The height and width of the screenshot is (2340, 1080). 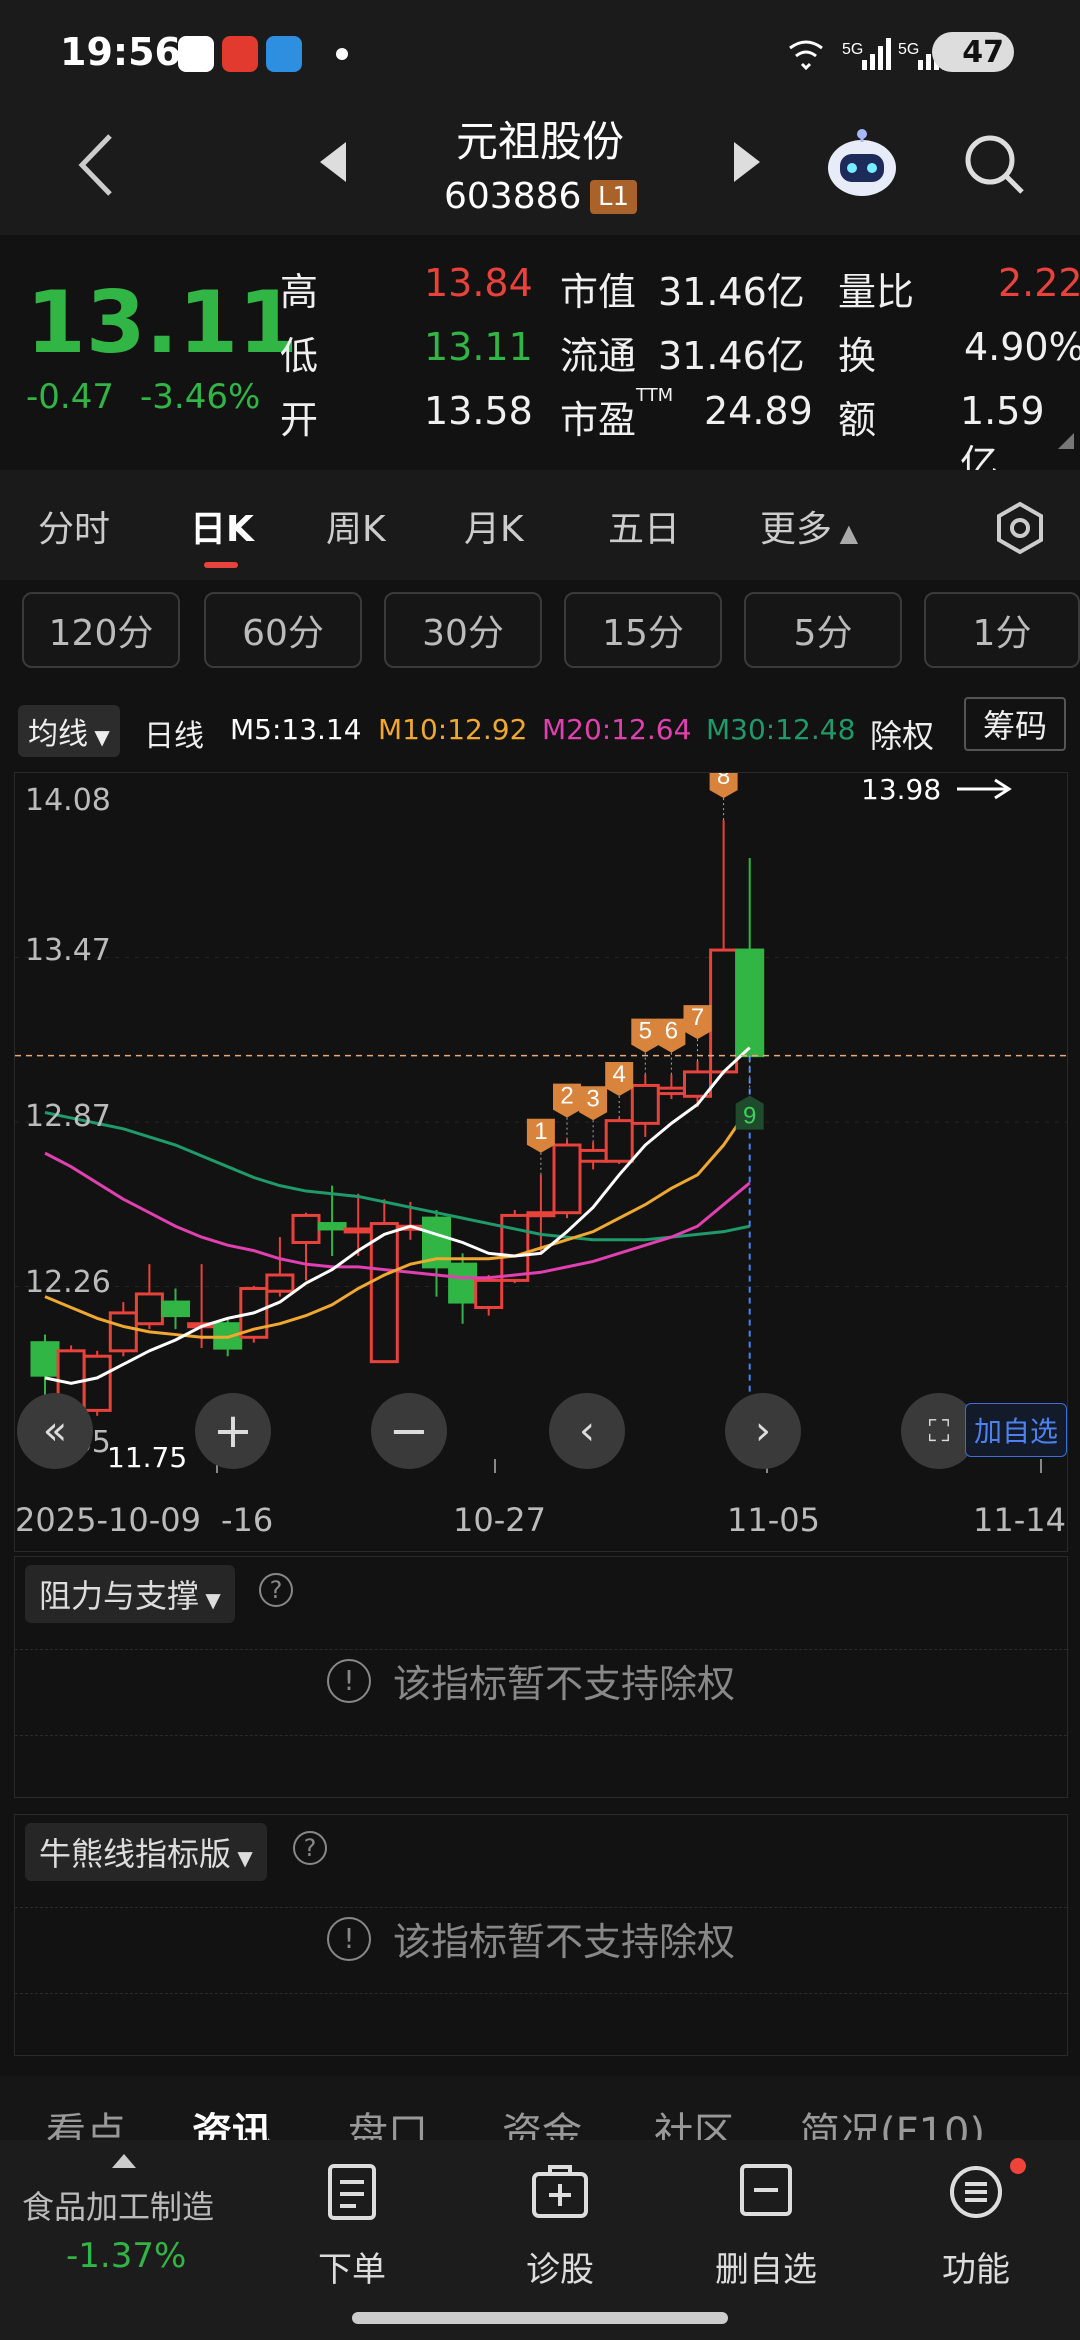 What do you see at coordinates (124, 2161) in the screenshot?
I see `caret-up-icon` at bounding box center [124, 2161].